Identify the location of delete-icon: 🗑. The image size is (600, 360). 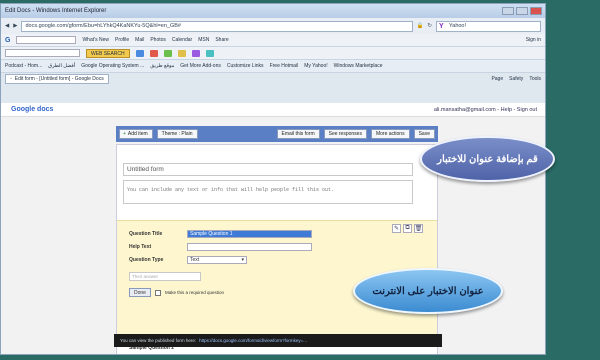
(418, 228).